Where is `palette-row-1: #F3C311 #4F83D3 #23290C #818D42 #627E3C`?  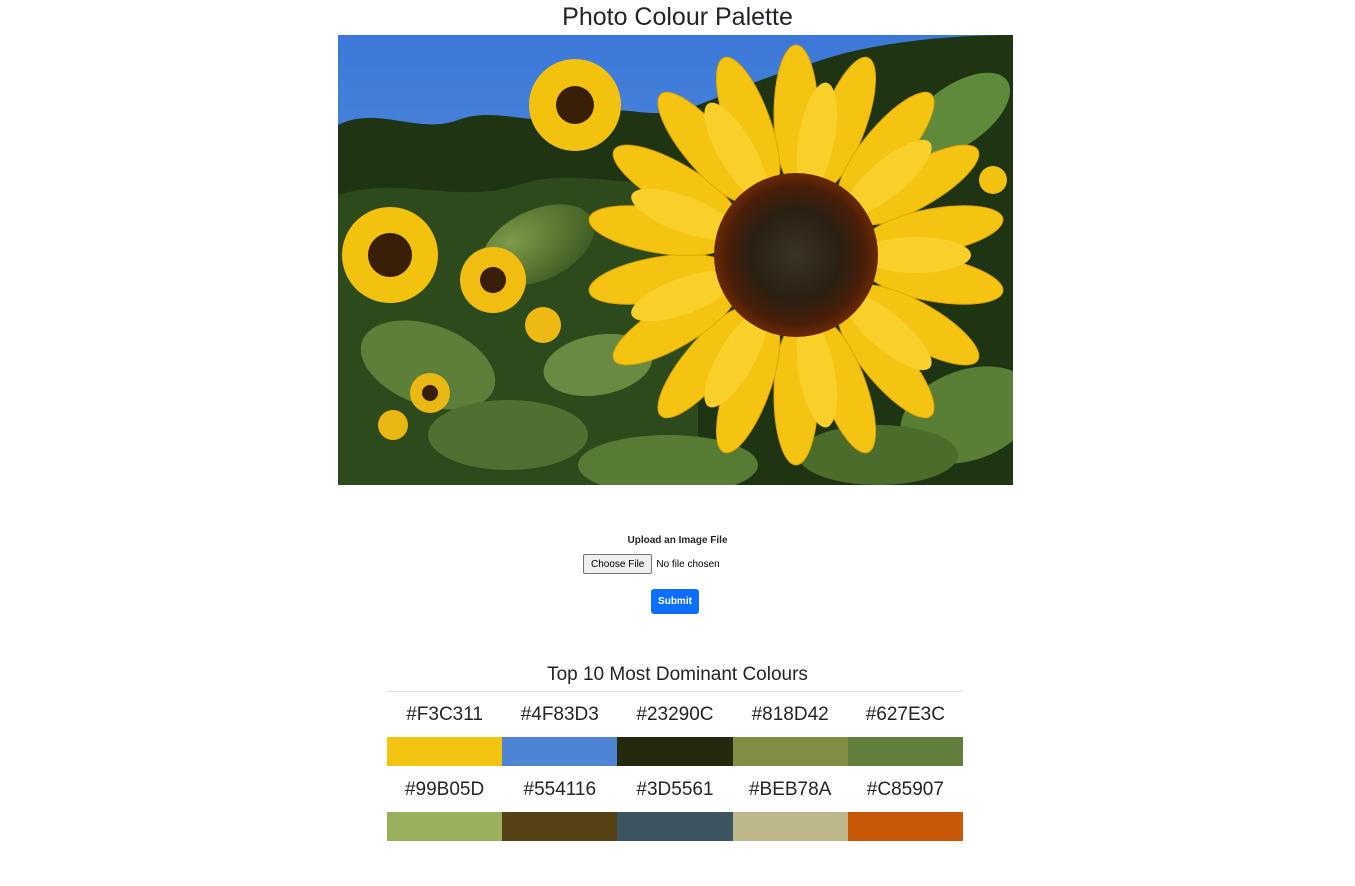 palette-row-1: #F3C311 #4F83D3 #23290C #818D42 #627E3C is located at coordinates (675, 733).